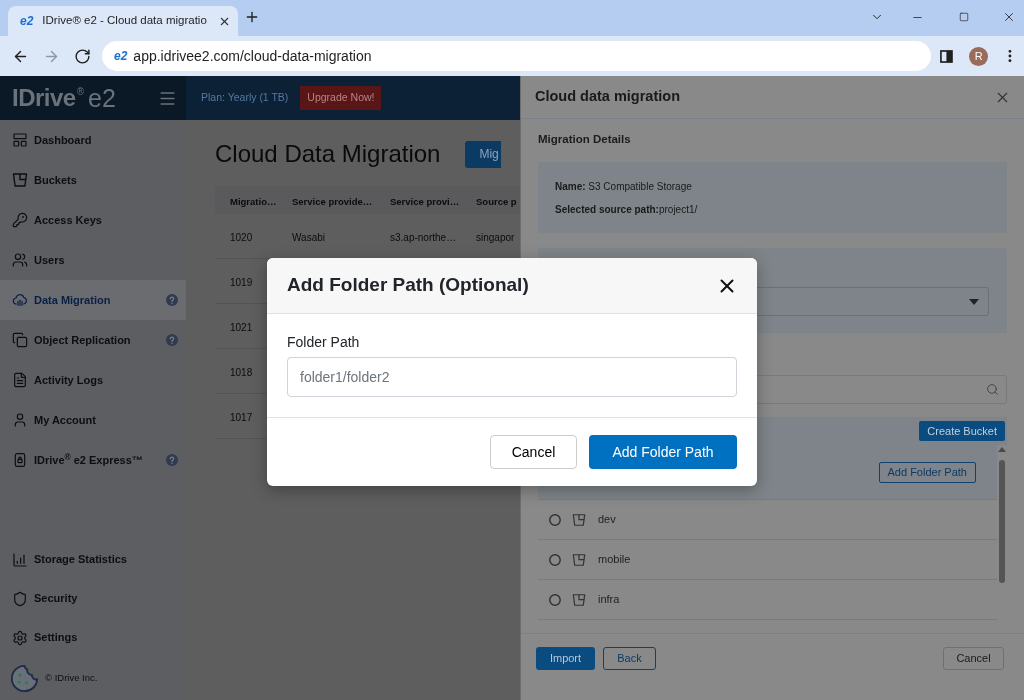  Describe the element at coordinates (517, 56) in the screenshot. I see `address-bar: e2 app.idrivee2.com/cloud-data-migration` at that location.